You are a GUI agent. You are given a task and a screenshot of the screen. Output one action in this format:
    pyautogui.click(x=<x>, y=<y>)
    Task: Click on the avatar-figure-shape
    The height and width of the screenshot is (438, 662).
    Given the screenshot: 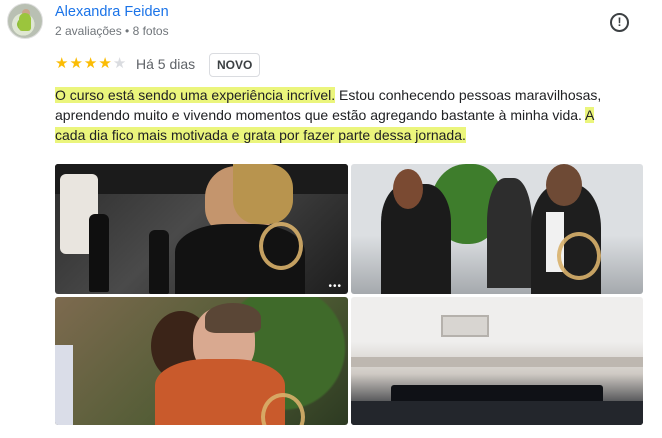 What is the action you would take?
    pyautogui.click(x=25, y=22)
    